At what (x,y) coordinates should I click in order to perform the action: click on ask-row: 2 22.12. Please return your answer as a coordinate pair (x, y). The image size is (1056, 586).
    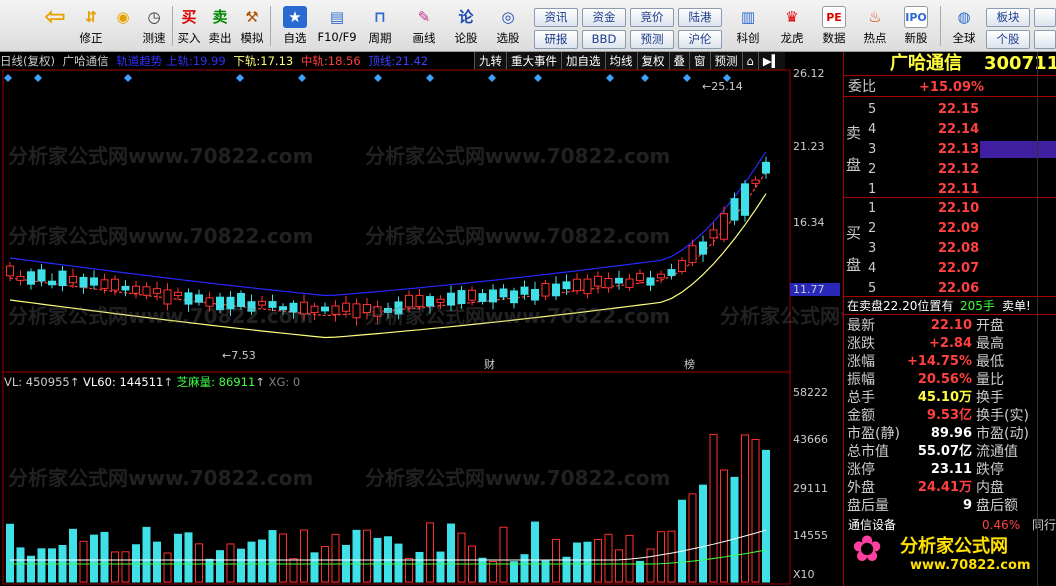
    Looking at the image, I should click on (950, 169).